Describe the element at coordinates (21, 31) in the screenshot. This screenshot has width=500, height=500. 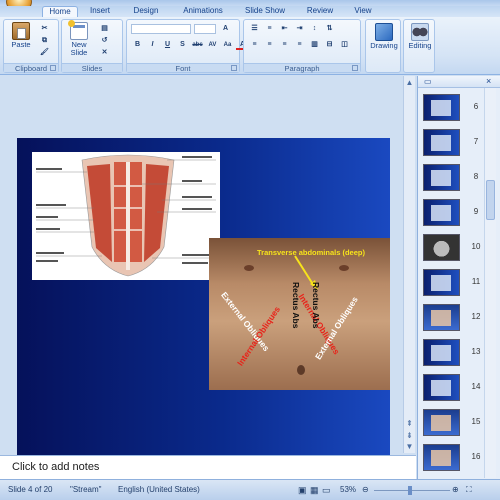
I see `clipboard-icon` at that location.